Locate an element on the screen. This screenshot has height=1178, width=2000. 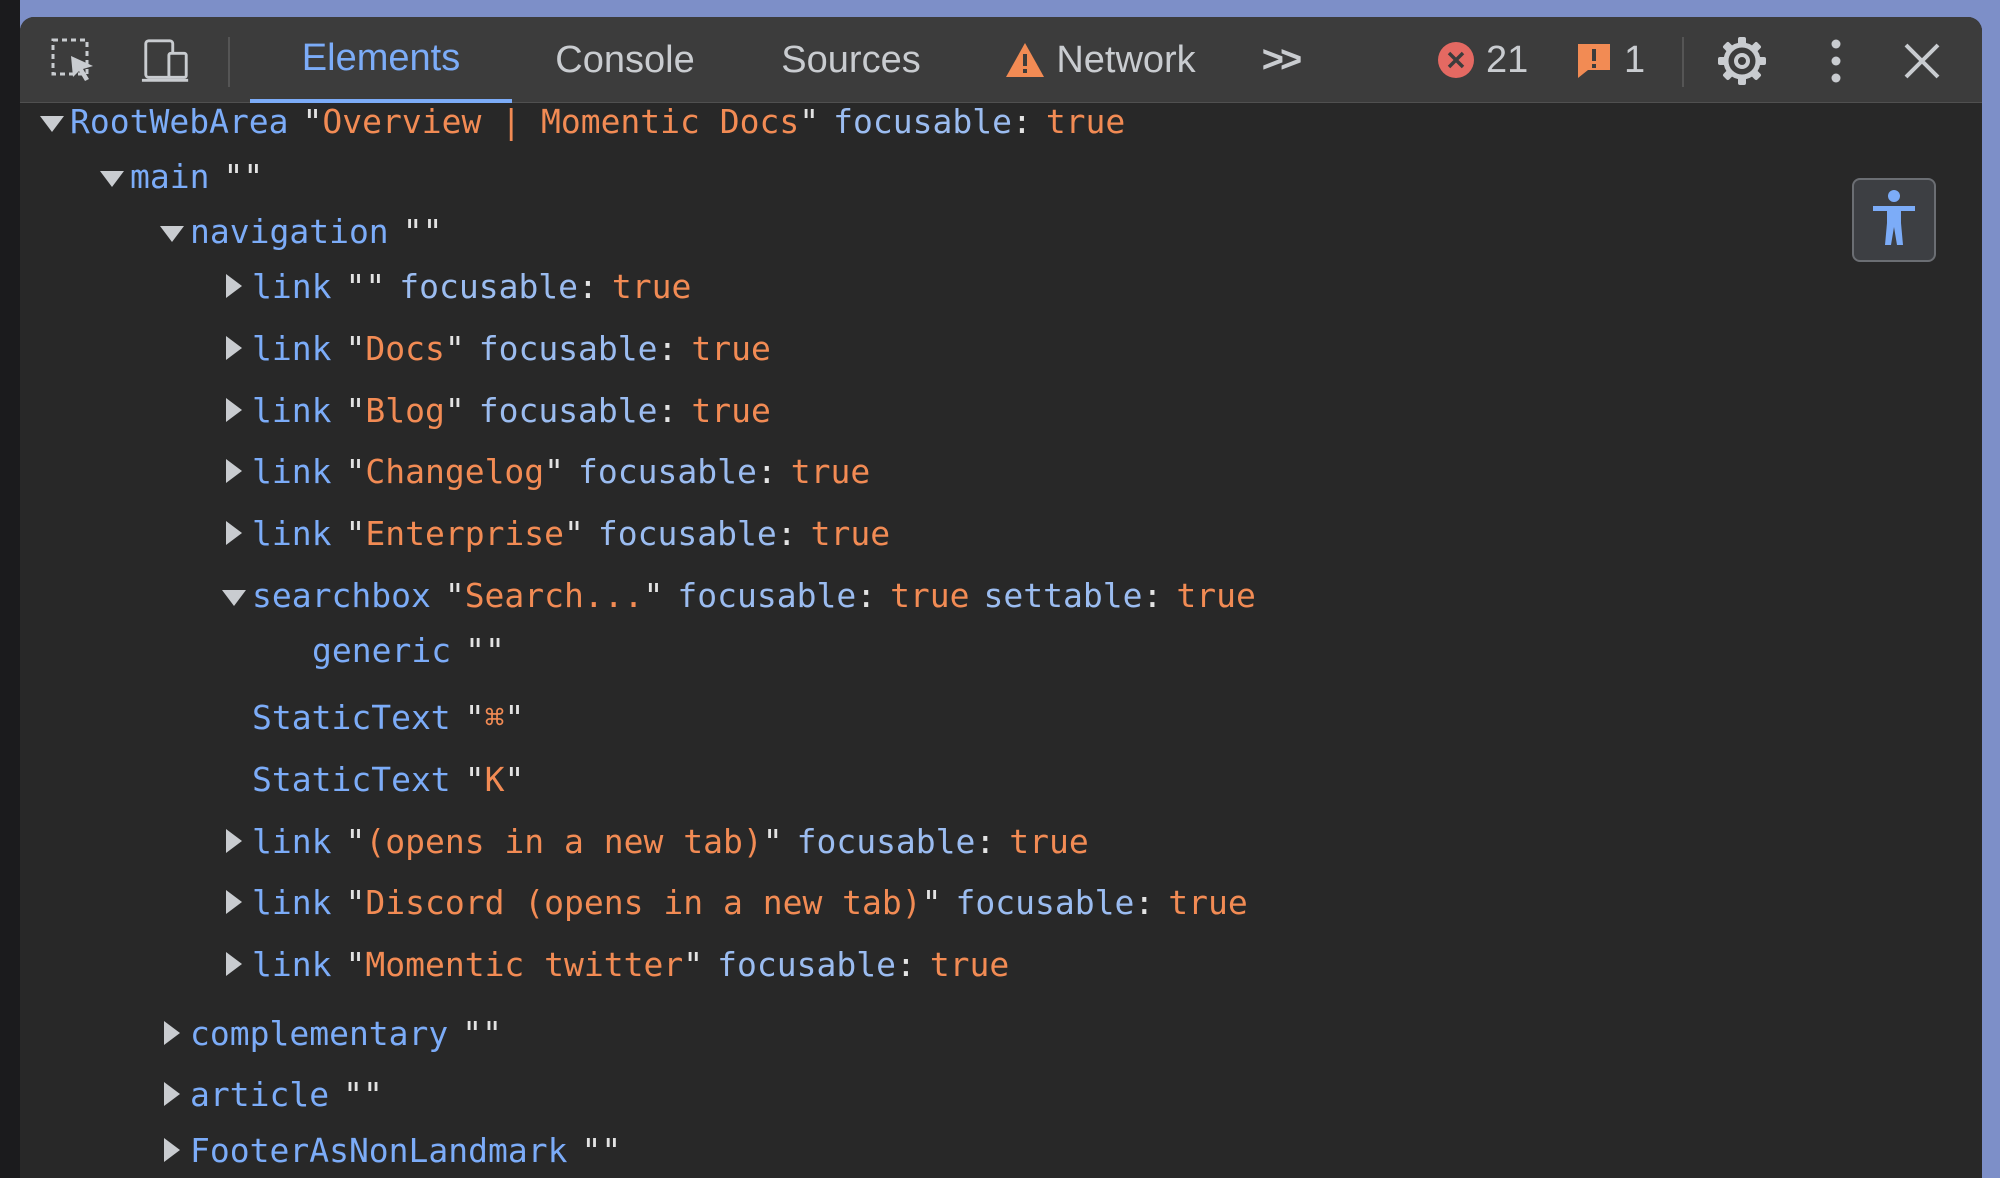
close-icon is located at coordinates (1922, 61).